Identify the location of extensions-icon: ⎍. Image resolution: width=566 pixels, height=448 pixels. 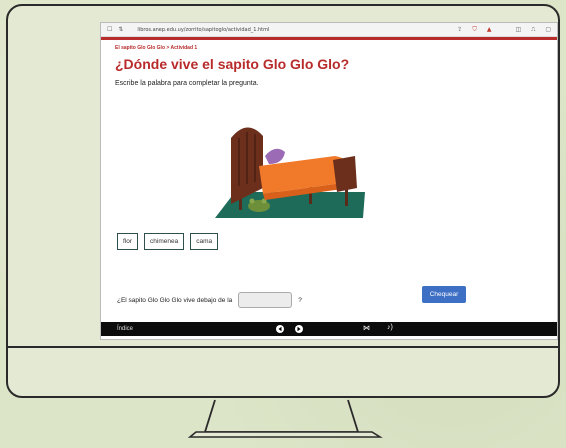
(533, 30).